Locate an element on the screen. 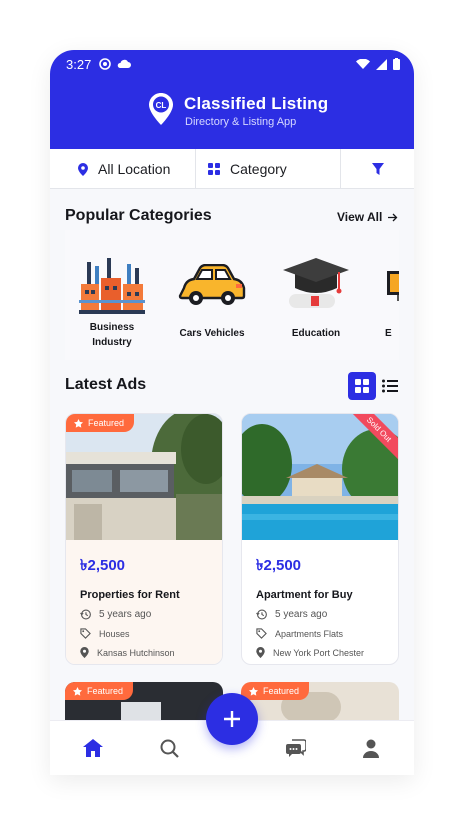 The height and width of the screenshot is (825, 464). location-label: All Location is located at coordinates (134, 169).